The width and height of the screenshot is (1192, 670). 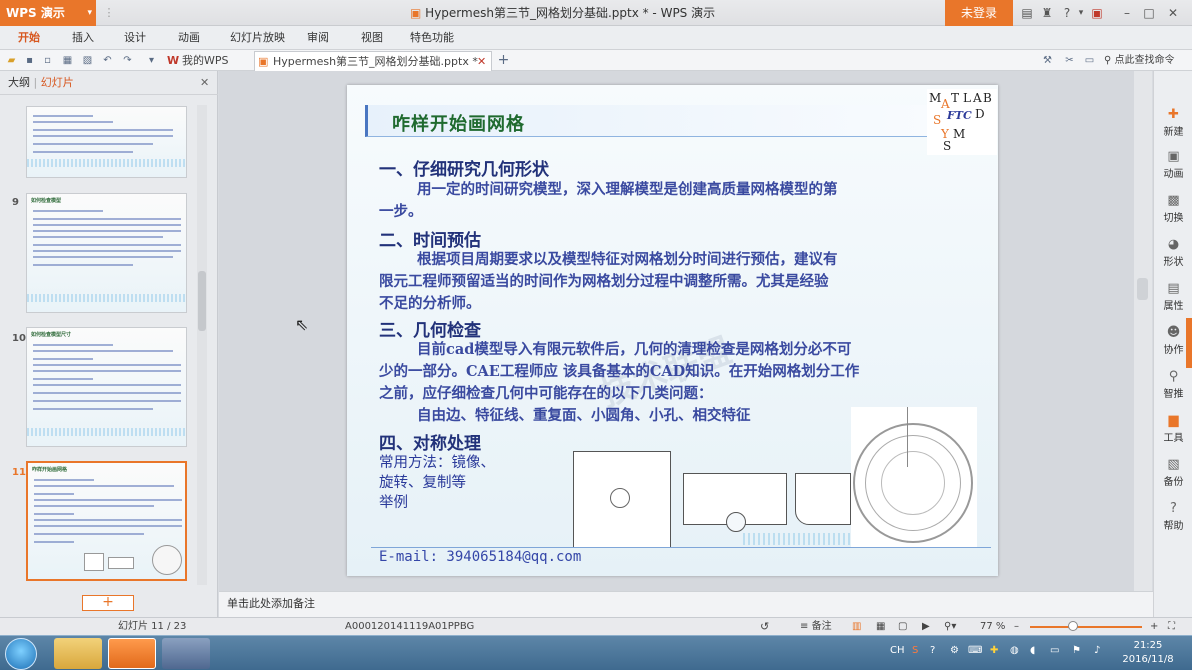 I want to click on shape-button: ◕ 形状, so click(x=1173, y=252).